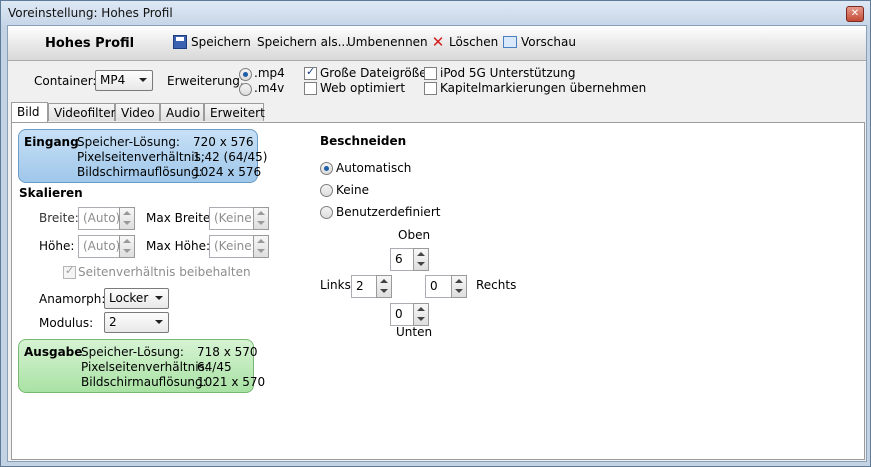 The height and width of the screenshot is (467, 871). I want to click on rename-label: Umbenennen, so click(387, 42).